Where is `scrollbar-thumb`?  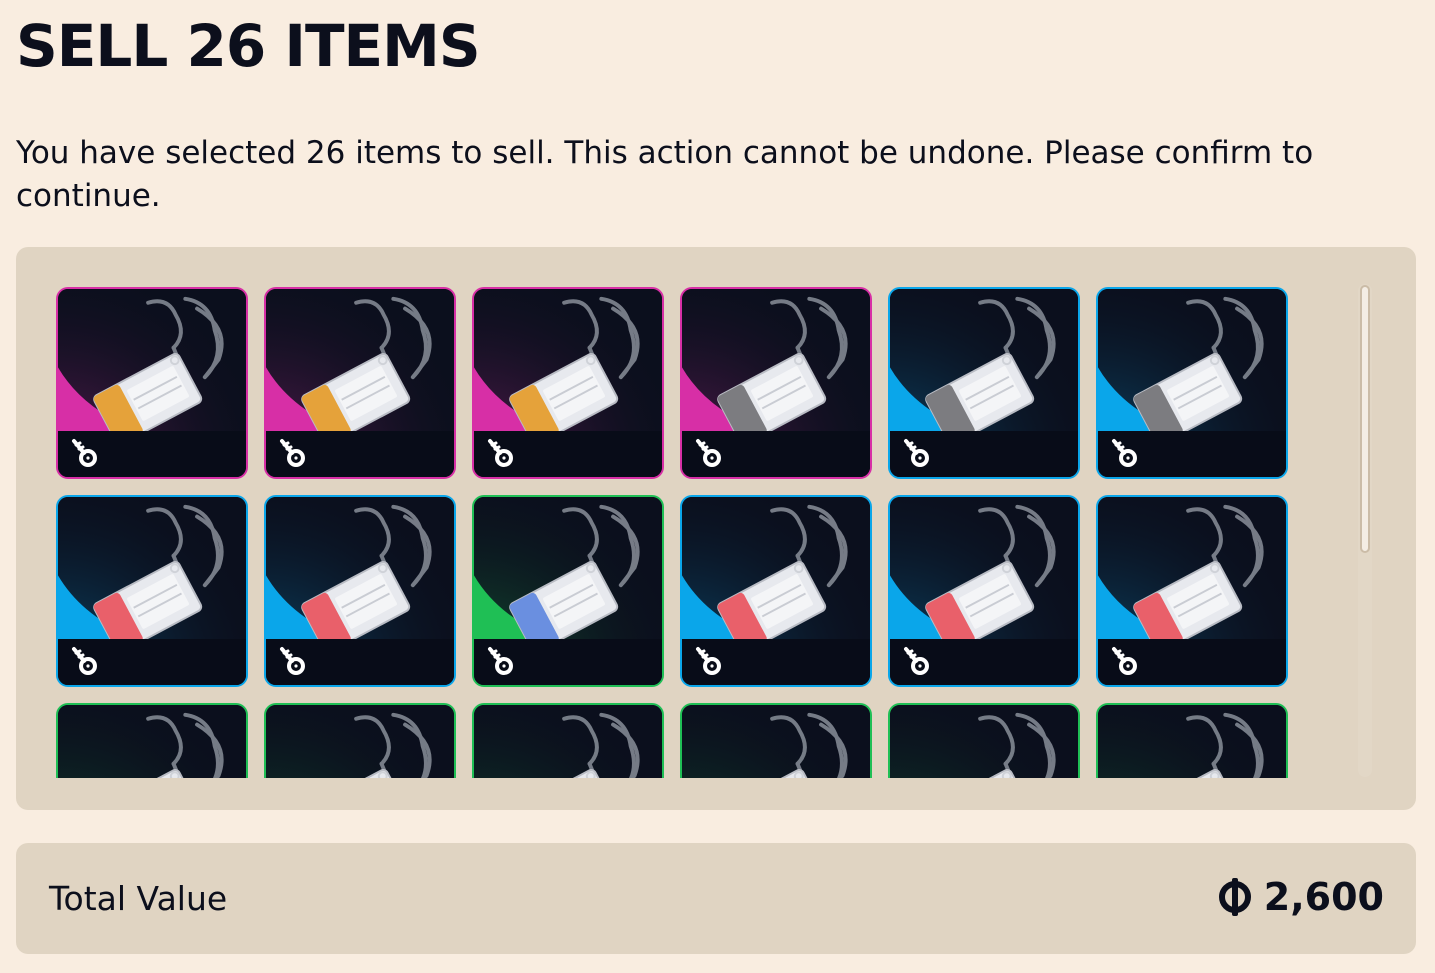
scrollbar-thumb is located at coordinates (1365, 419).